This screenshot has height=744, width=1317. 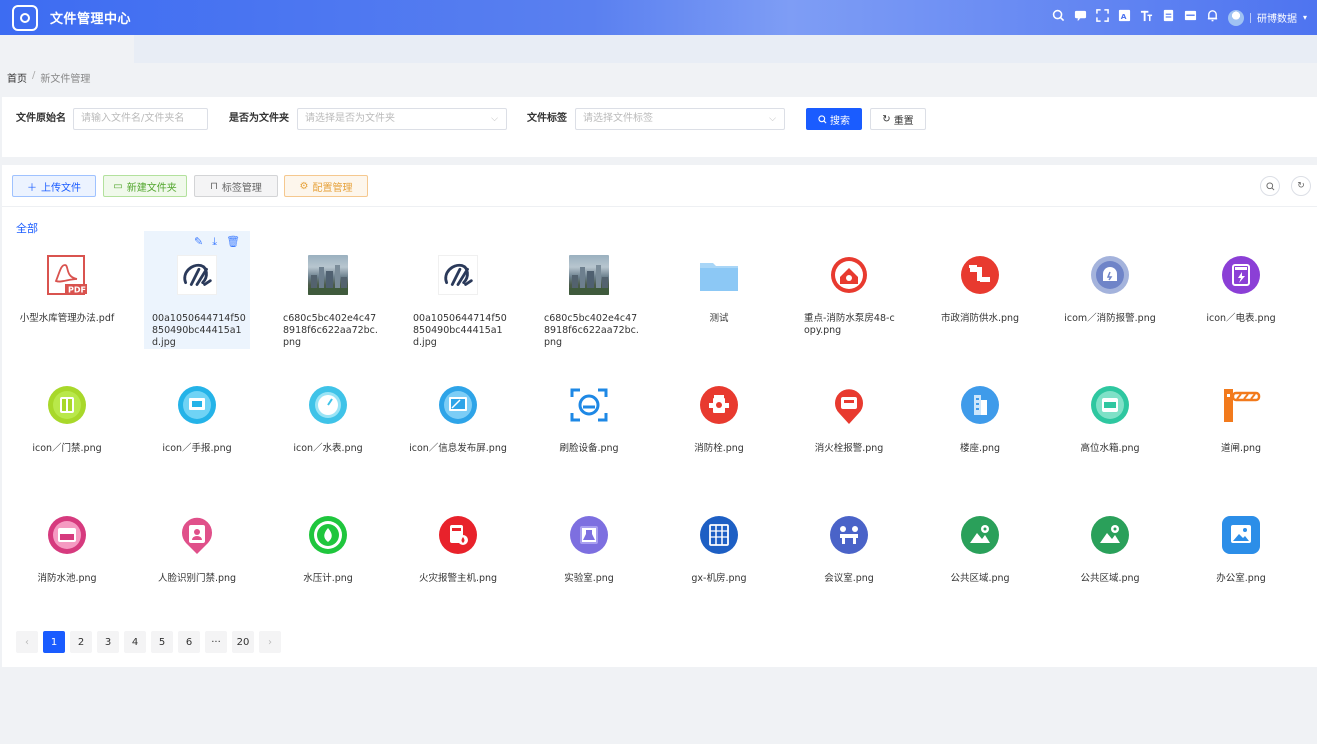 I want to click on bell-icon, so click(x=1213, y=17).